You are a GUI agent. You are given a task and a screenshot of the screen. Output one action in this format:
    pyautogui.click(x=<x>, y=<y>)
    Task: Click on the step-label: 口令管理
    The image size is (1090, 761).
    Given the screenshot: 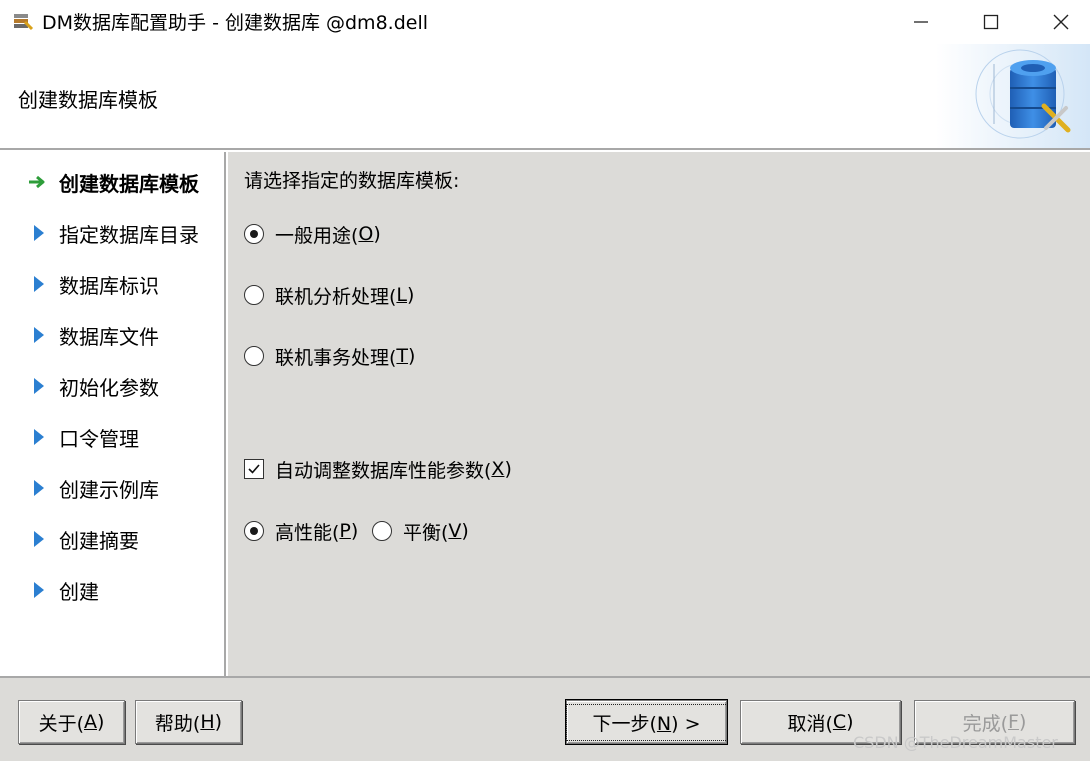 What is the action you would take?
    pyautogui.click(x=99, y=439)
    